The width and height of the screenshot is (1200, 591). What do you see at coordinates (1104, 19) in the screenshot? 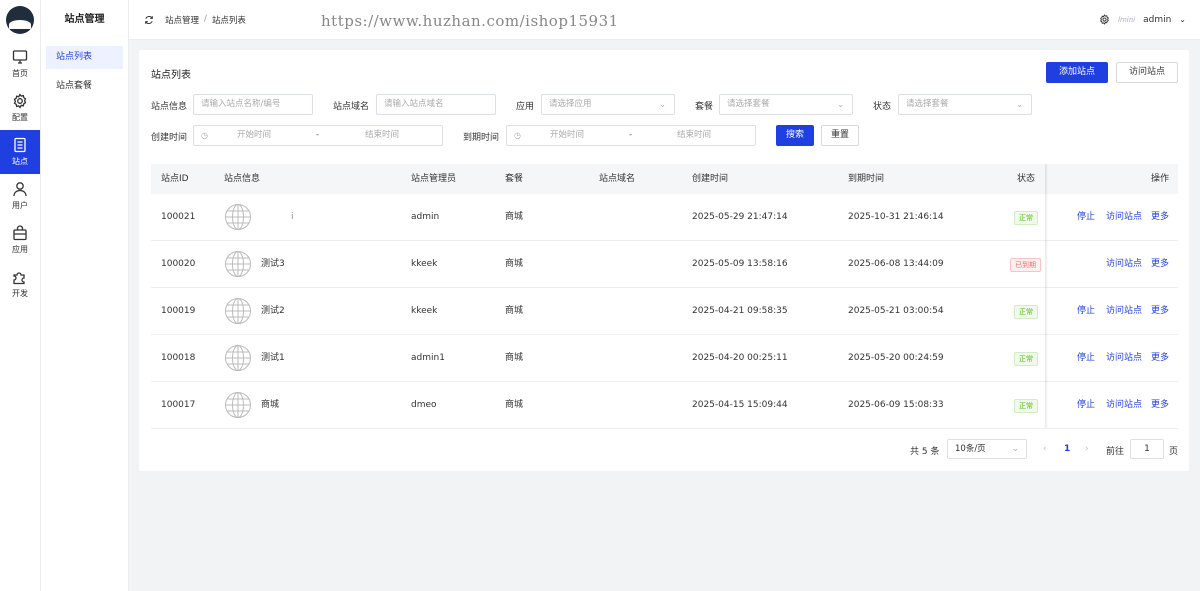
I see `settings-icon` at bounding box center [1104, 19].